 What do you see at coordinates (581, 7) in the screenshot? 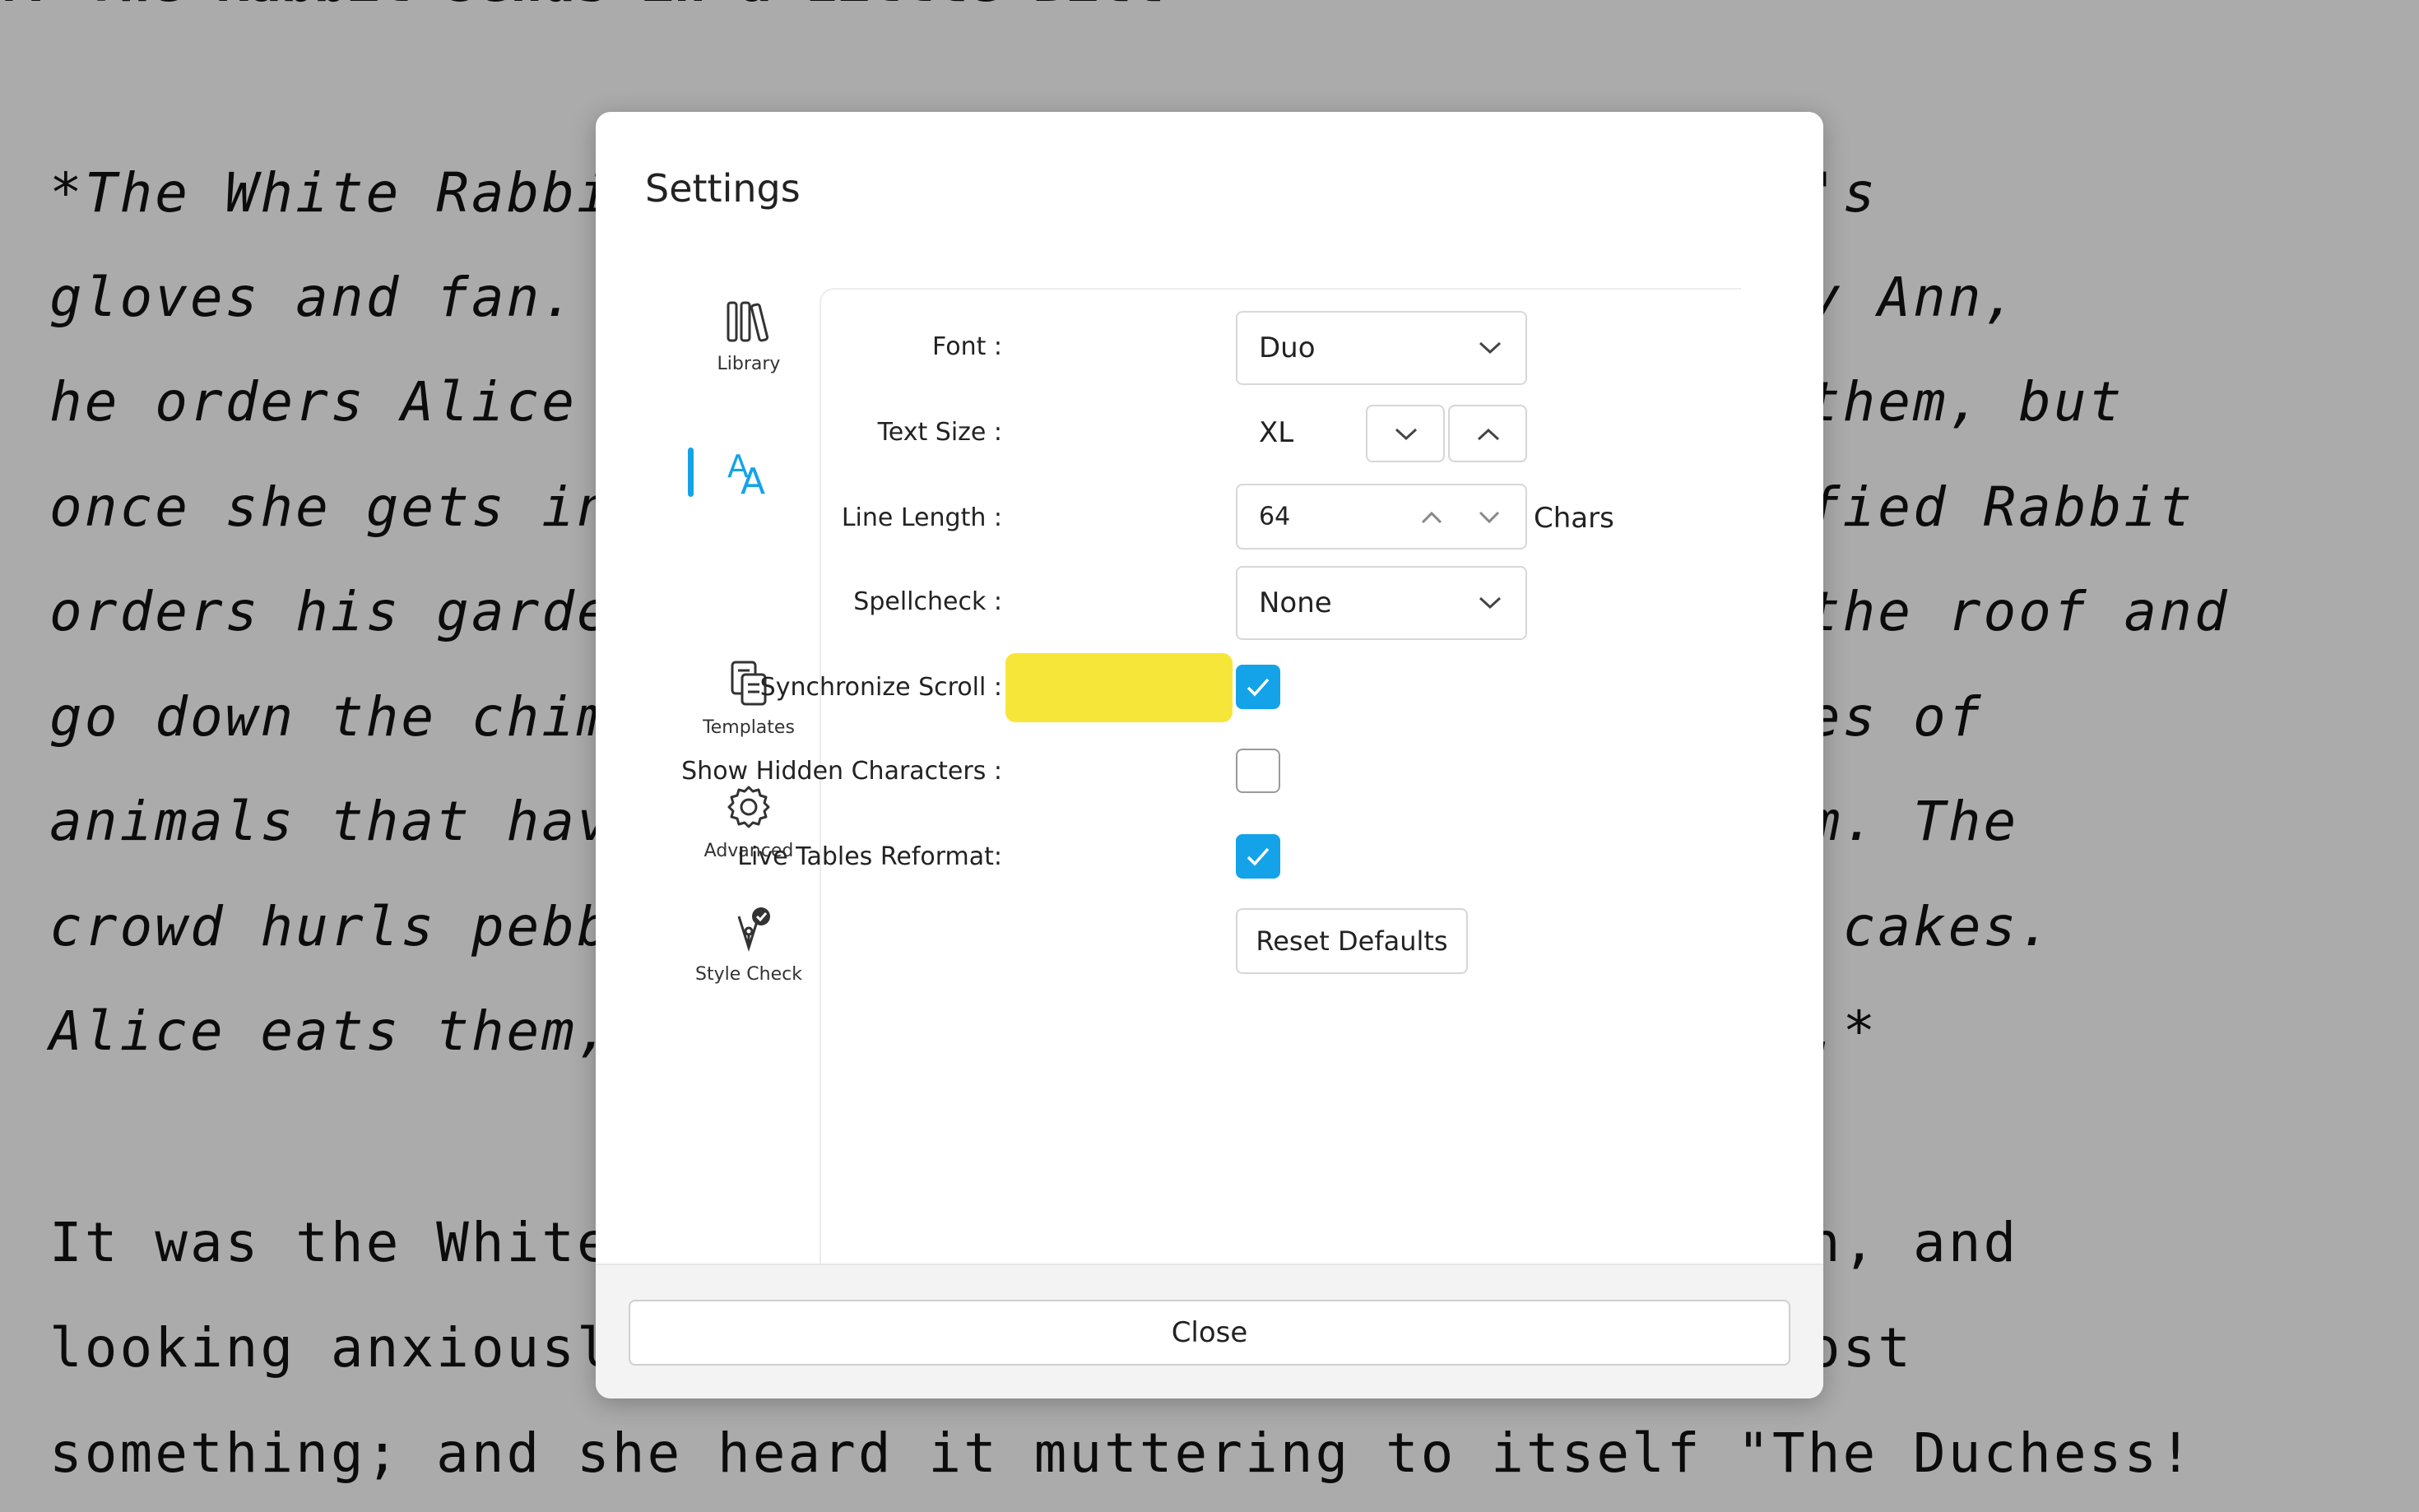
I see `editor-heading: 4. The Rabbit Sends in a Little Bill` at bounding box center [581, 7].